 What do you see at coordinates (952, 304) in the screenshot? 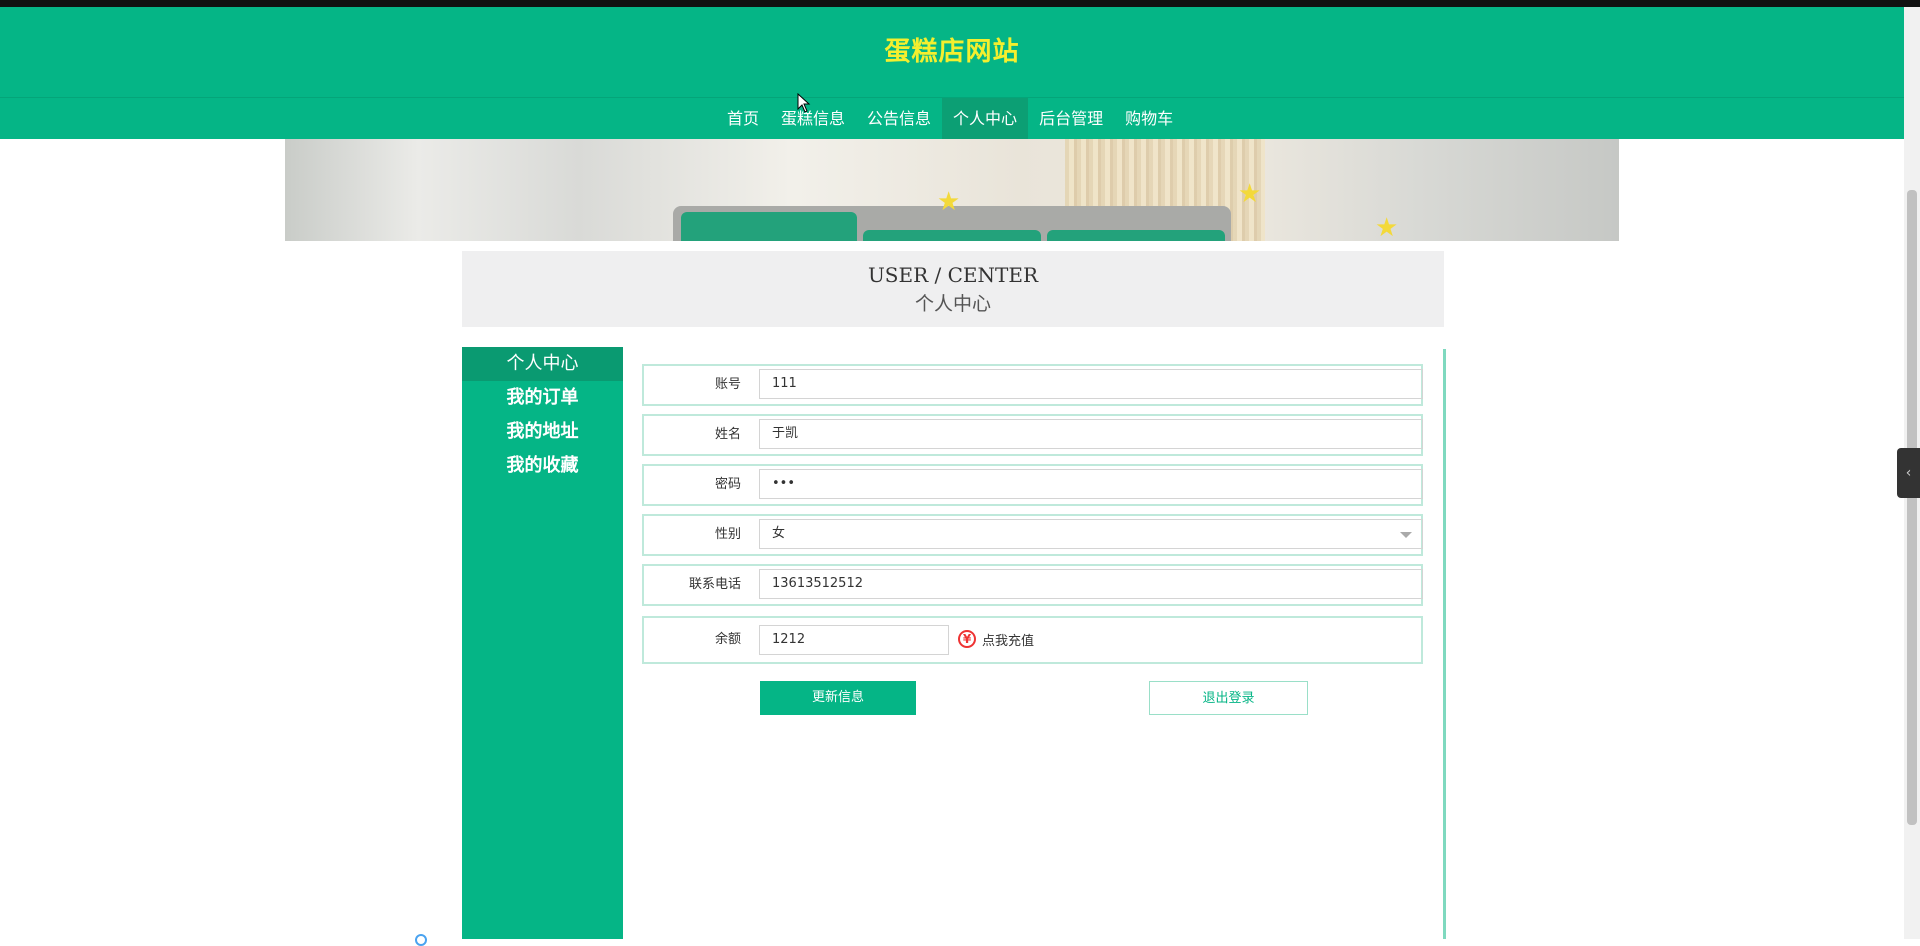
I see `heading-chinese: 个人中心` at bounding box center [952, 304].